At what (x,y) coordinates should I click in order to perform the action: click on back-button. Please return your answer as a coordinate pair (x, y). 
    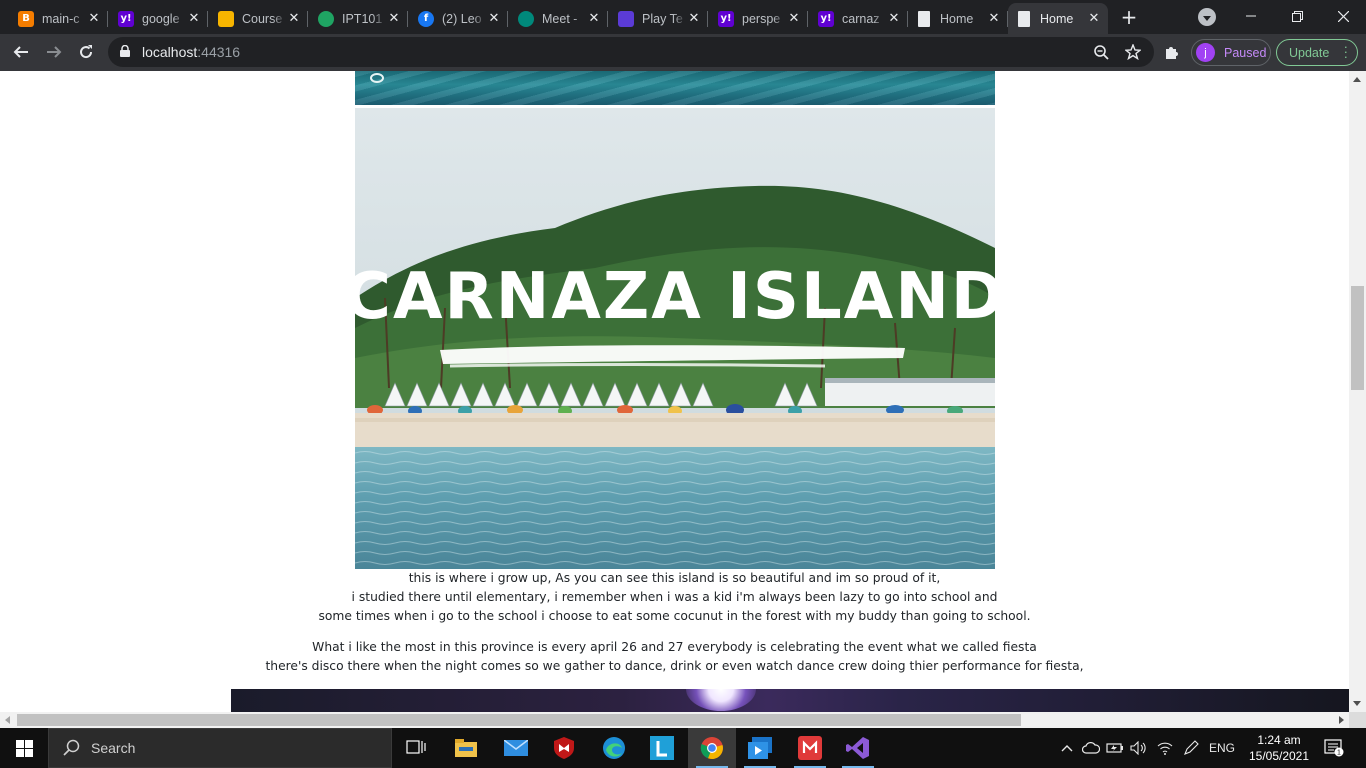
    Looking at the image, I should click on (21, 52).